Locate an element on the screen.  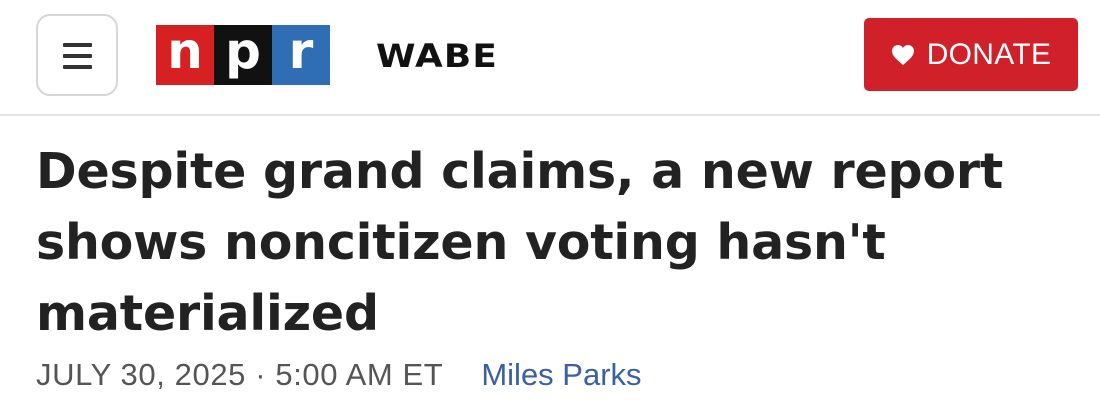
npr-logo-letter-p: p is located at coordinates (243, 55).